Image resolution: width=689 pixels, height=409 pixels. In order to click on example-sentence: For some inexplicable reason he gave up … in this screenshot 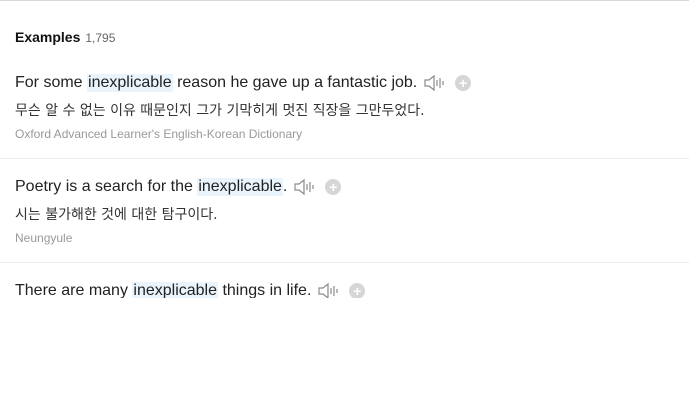, I will do `click(243, 83)`.